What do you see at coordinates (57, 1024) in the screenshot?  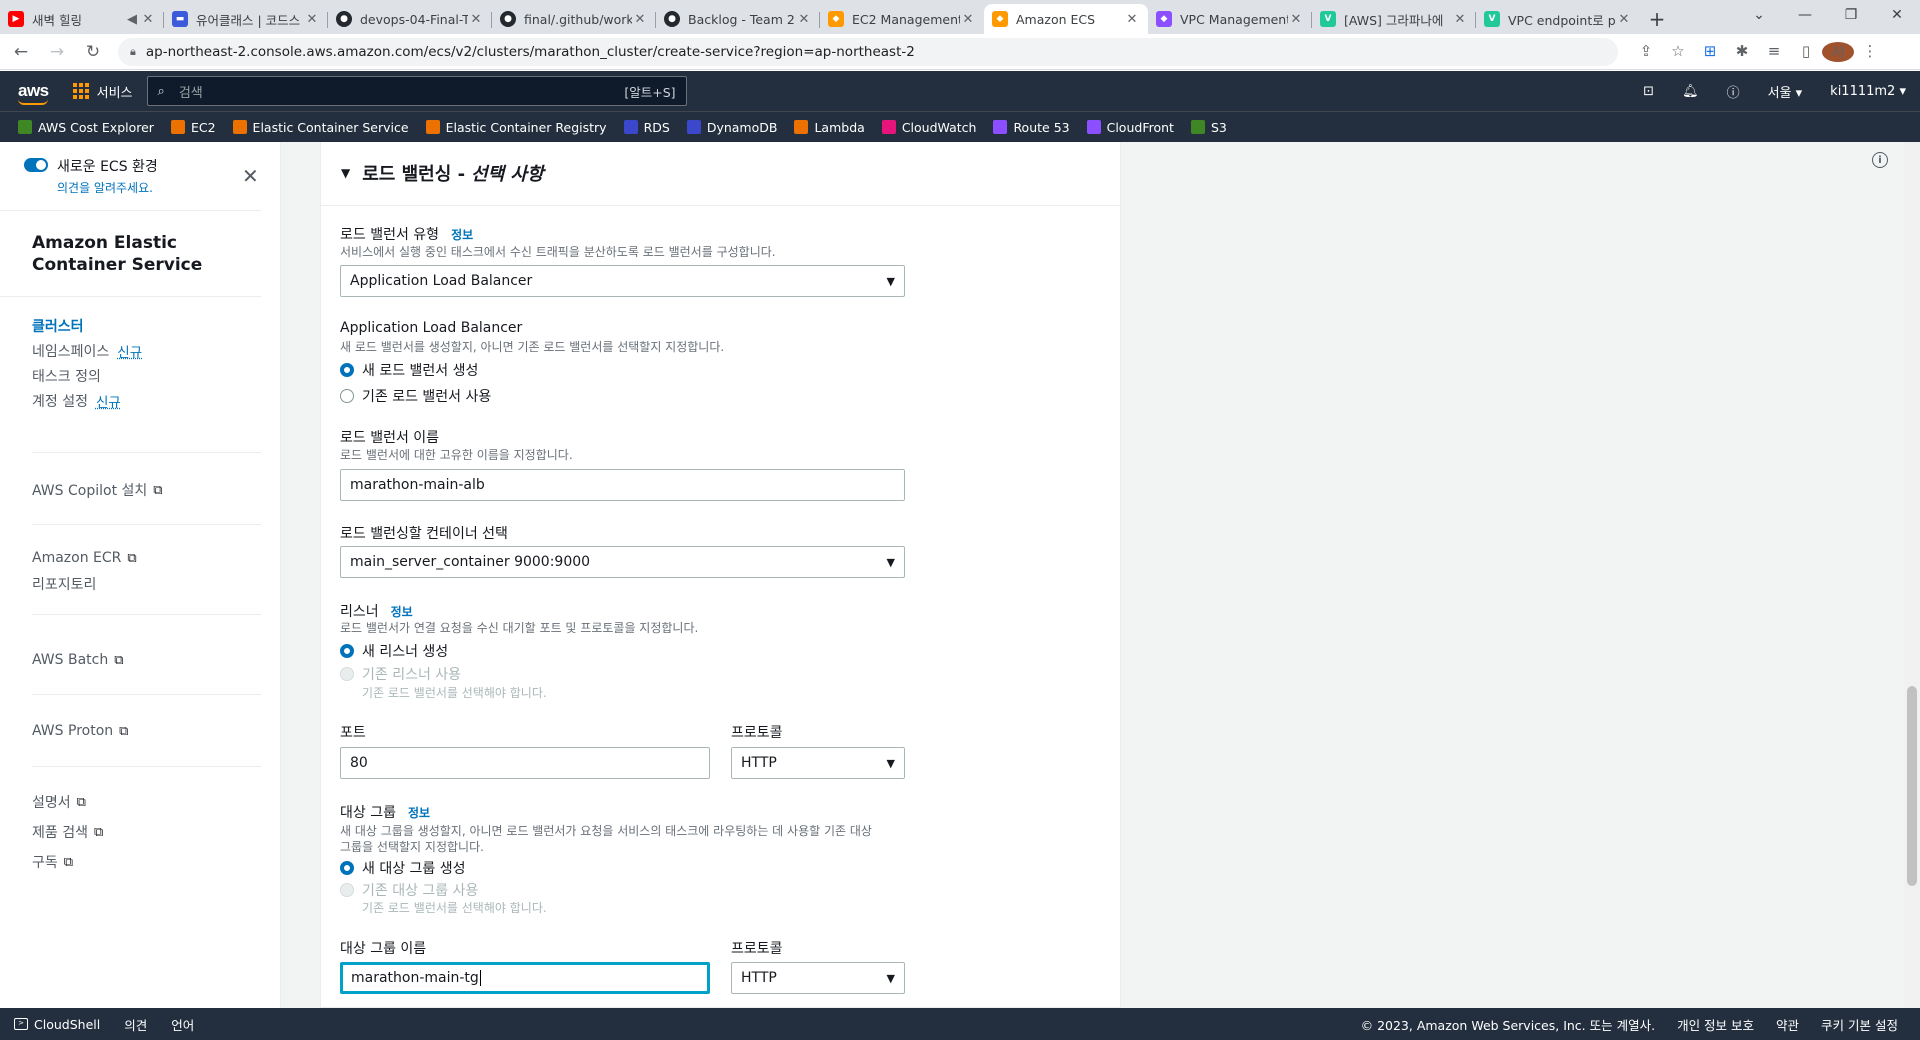 I see `cloudshell-button: > CloudShell` at bounding box center [57, 1024].